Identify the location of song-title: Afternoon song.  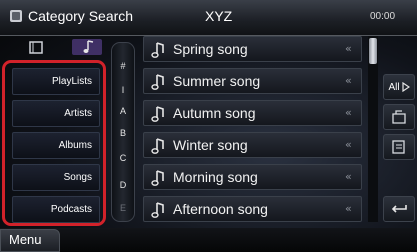
(220, 209).